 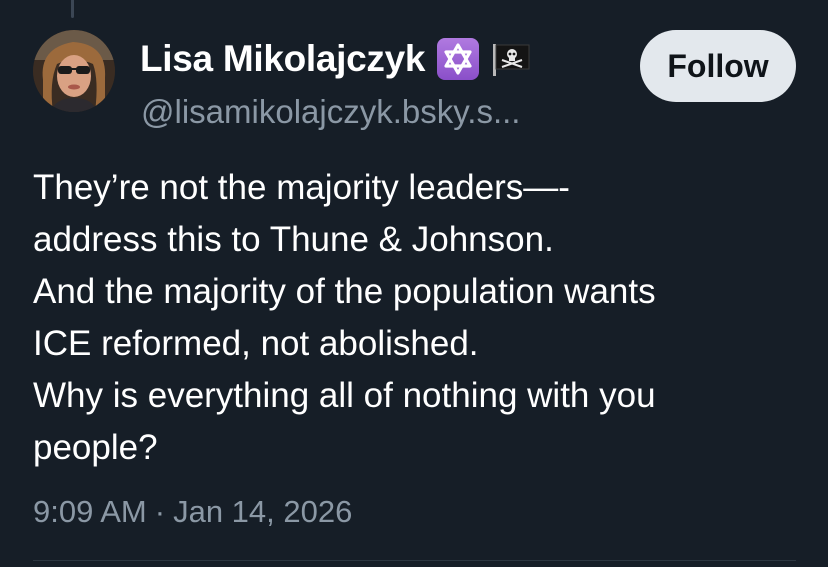 What do you see at coordinates (718, 66) in the screenshot?
I see `follow-button: Follow` at bounding box center [718, 66].